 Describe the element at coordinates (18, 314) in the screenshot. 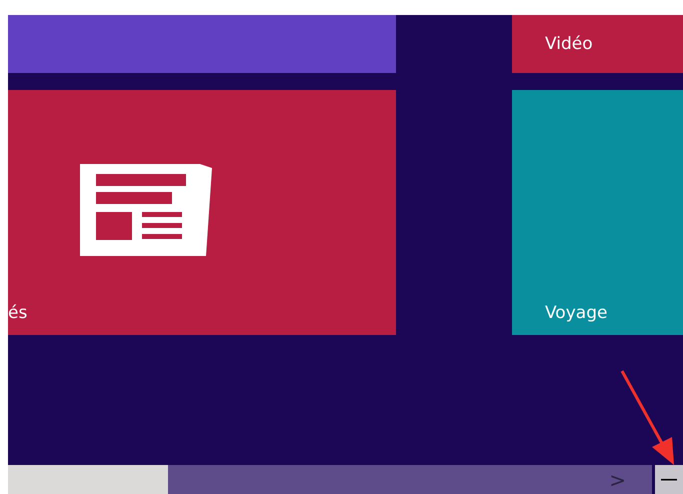

I see `tile-label: és` at that location.